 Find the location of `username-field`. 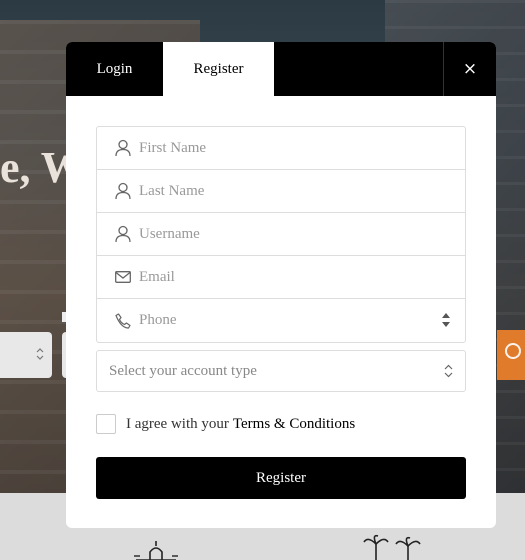

username-field is located at coordinates (281, 234).